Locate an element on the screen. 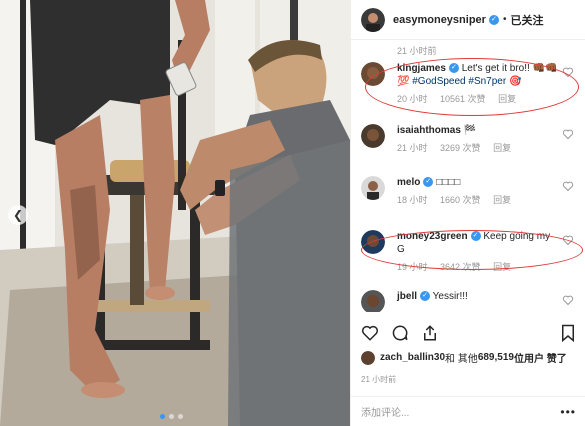 Image resolution: width=585 pixels, height=426 pixels. comment-body: 🏁 is located at coordinates (470, 130).